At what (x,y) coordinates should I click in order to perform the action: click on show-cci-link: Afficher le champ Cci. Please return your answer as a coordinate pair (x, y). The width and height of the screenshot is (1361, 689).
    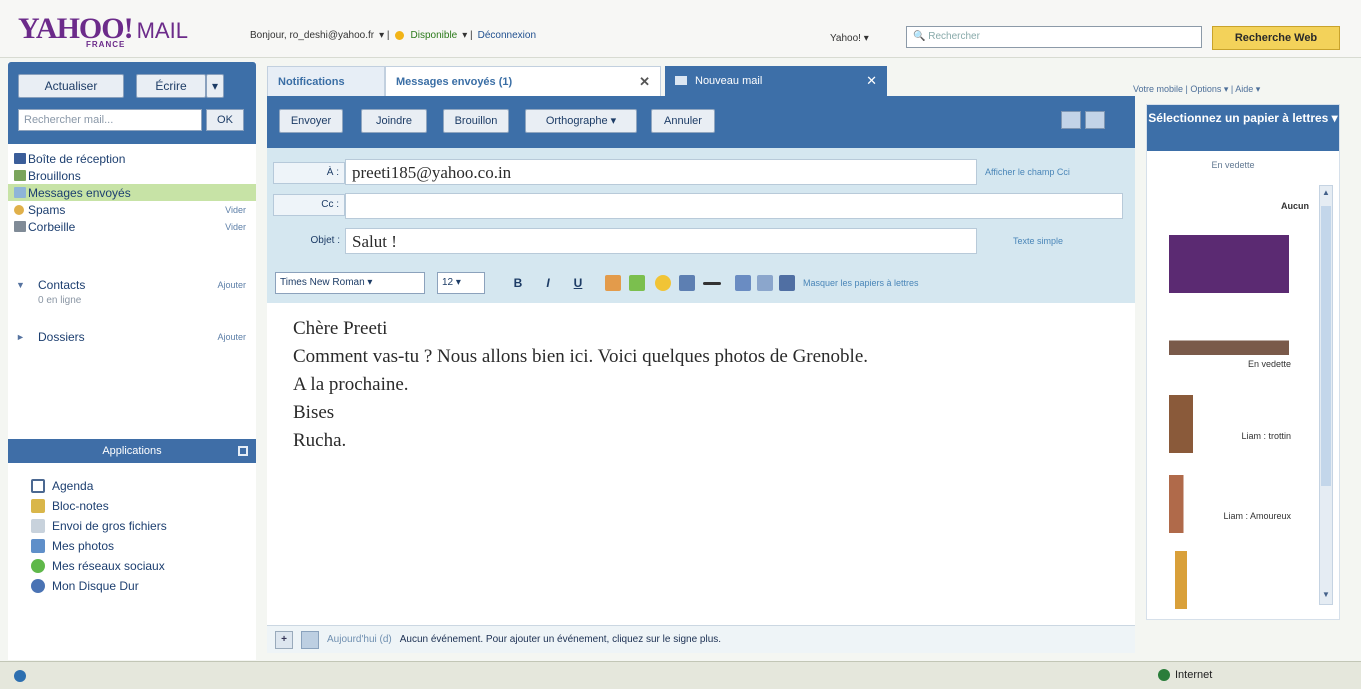
    Looking at the image, I should click on (1027, 172).